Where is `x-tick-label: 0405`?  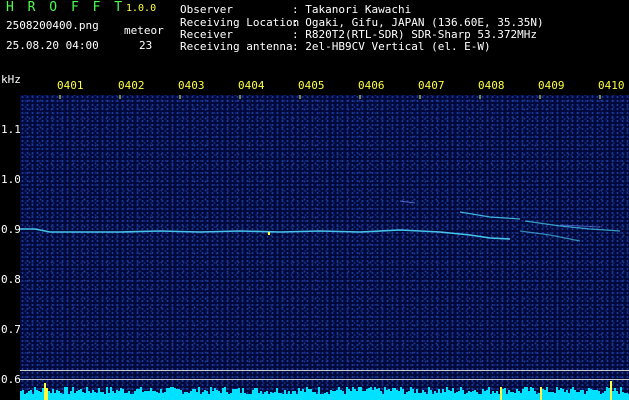
x-tick-label: 0405 is located at coordinates (311, 85).